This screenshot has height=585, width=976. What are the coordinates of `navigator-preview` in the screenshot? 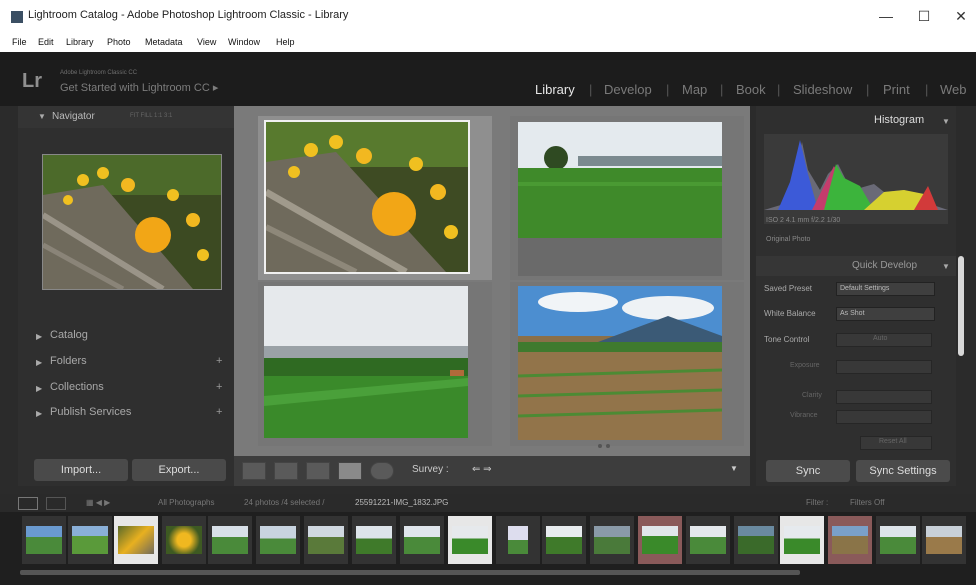 It's located at (132, 222).